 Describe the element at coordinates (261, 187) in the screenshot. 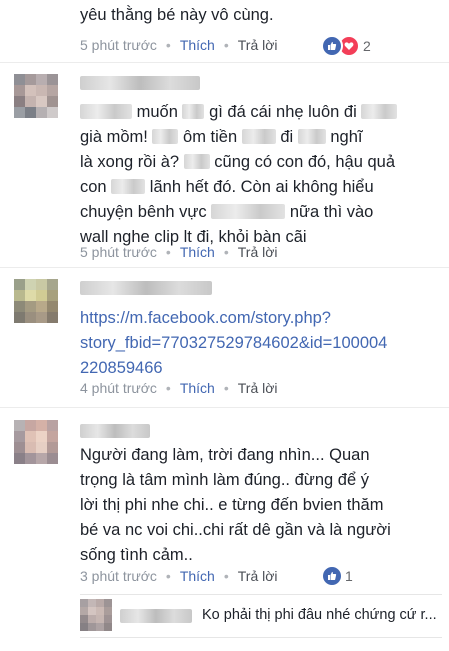

I see `comment-2-text: lãnh hết đó. Còn ai không hiểu` at that location.